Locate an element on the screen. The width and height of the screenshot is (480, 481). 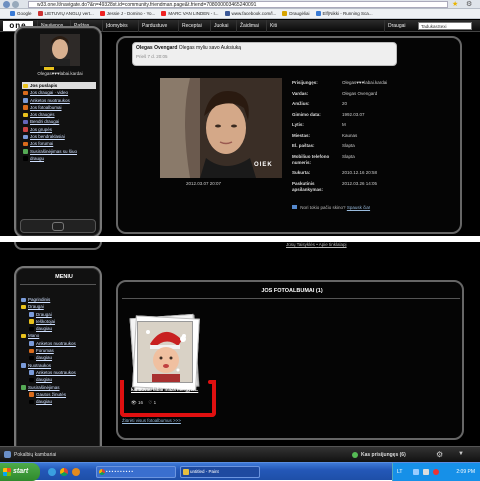
main-menu-item: Nuotraukos is located at coordinates (58, 365).